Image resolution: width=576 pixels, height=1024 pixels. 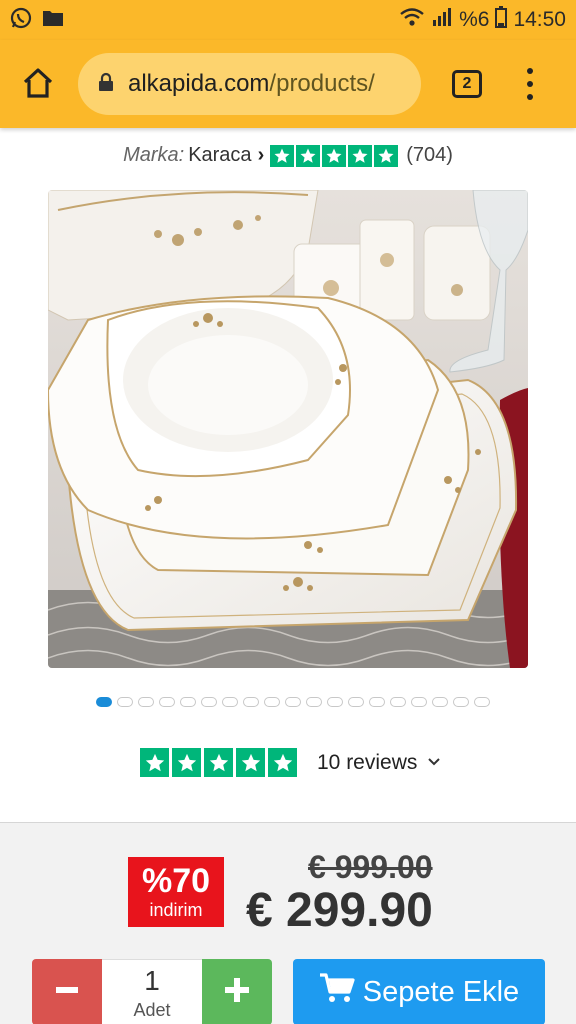 What do you see at coordinates (412, 20) in the screenshot?
I see `wifi-icon` at bounding box center [412, 20].